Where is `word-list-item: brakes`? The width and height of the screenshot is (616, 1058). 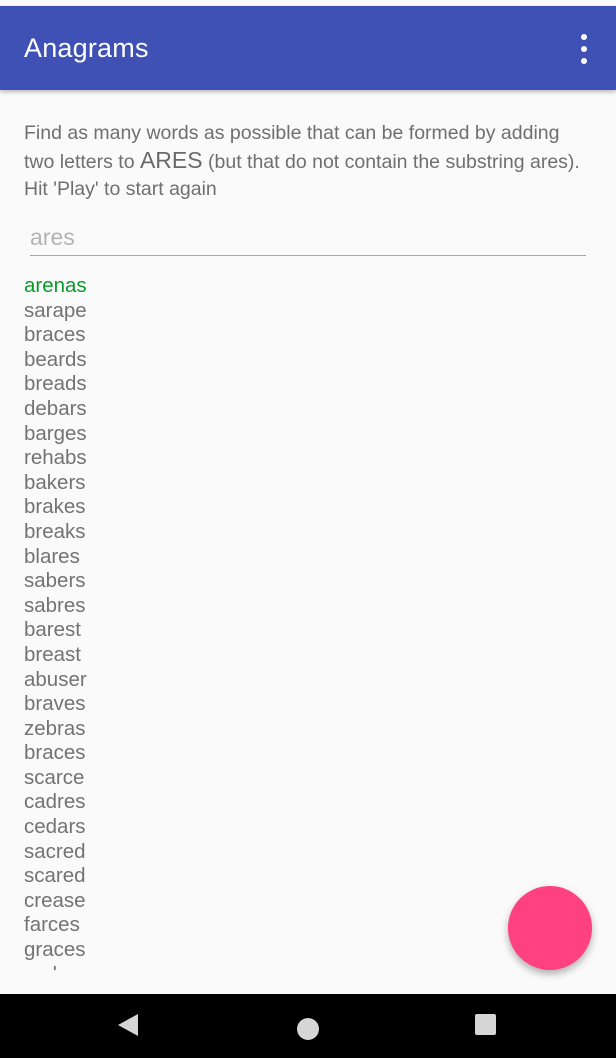
word-list-item: brakes is located at coordinates (55, 507).